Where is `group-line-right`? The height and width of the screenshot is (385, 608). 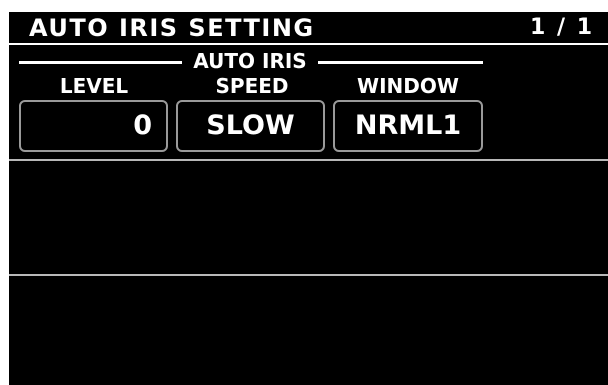
group-line-right is located at coordinates (400, 62).